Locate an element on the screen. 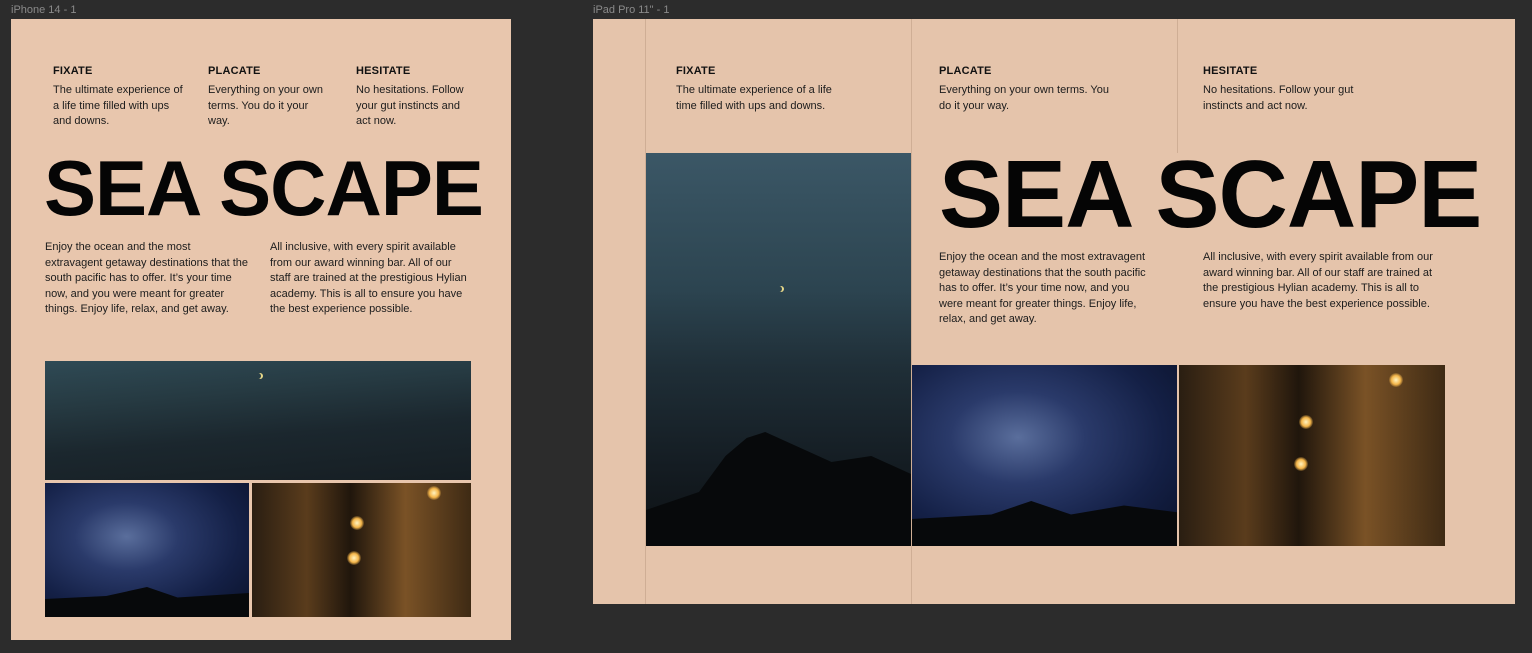  image-night-sky-moon is located at coordinates (258, 420).